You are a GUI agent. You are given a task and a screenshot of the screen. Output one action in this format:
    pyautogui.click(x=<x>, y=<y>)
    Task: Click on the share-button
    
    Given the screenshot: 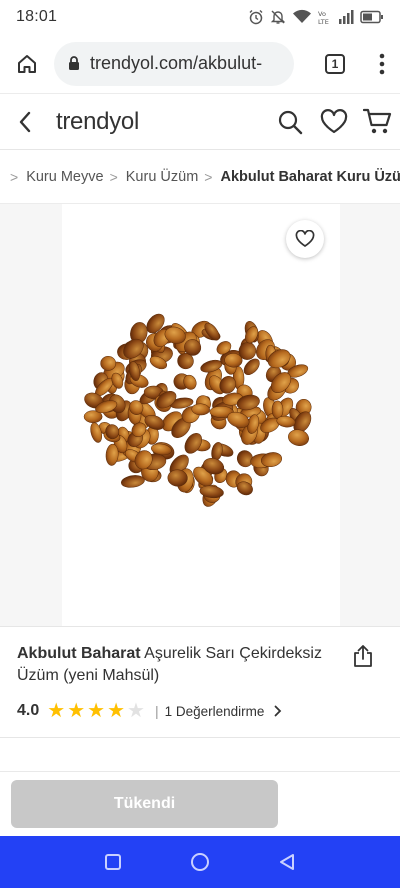 What is the action you would take?
    pyautogui.click(x=363, y=656)
    